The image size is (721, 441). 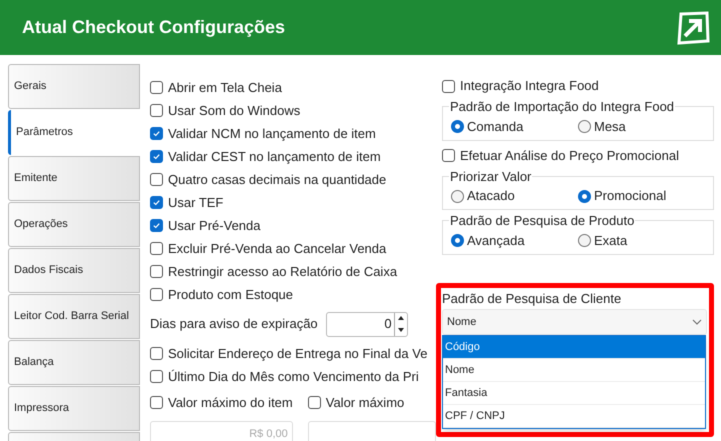 I want to click on option-label: Valor máximo, so click(x=365, y=403).